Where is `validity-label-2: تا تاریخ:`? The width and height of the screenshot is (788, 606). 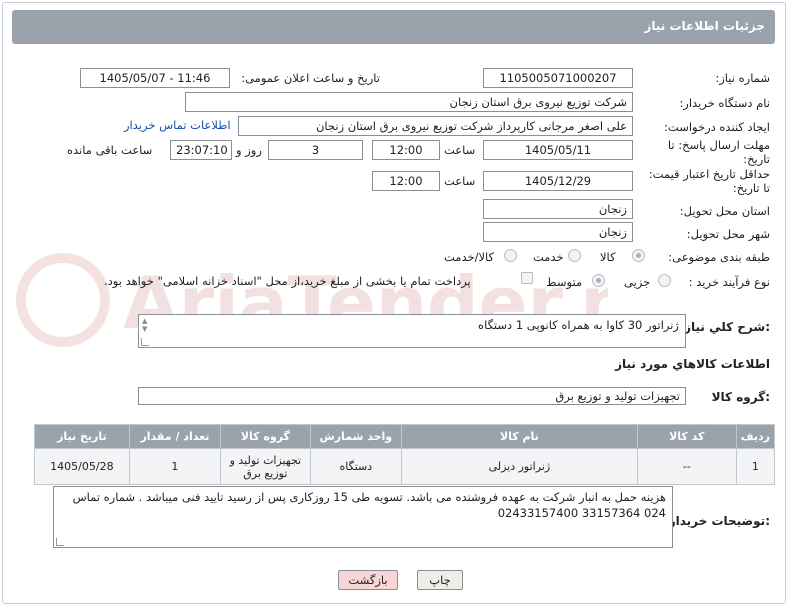 validity-label-2: تا تاریخ: is located at coordinates (751, 188).